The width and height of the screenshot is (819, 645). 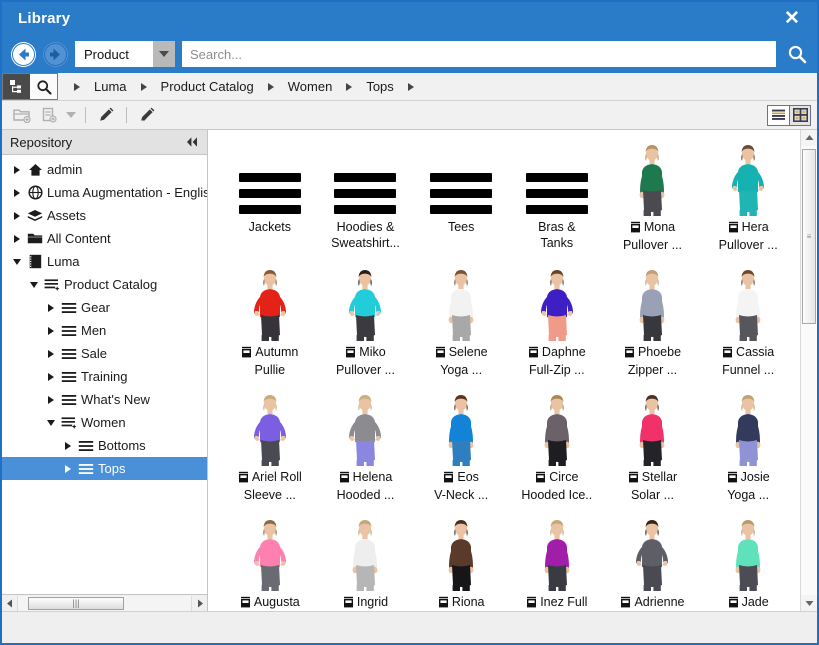 What do you see at coordinates (748, 563) in the screenshot?
I see `product-card: Jade` at bounding box center [748, 563].